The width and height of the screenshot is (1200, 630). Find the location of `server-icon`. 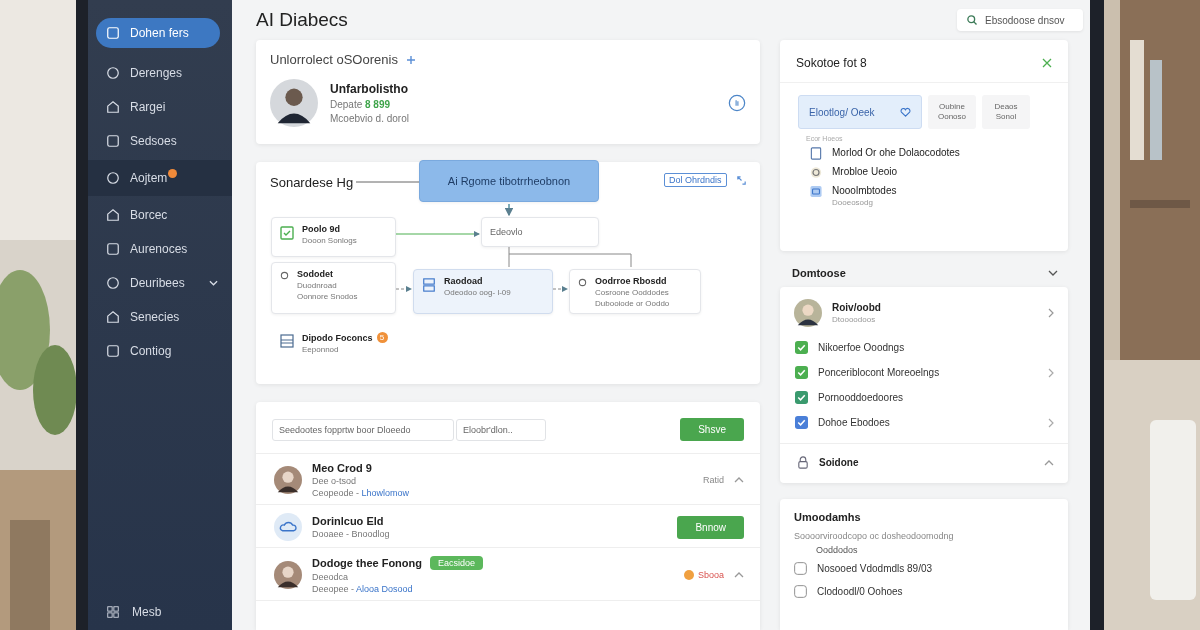

server-icon is located at coordinates (429, 285).